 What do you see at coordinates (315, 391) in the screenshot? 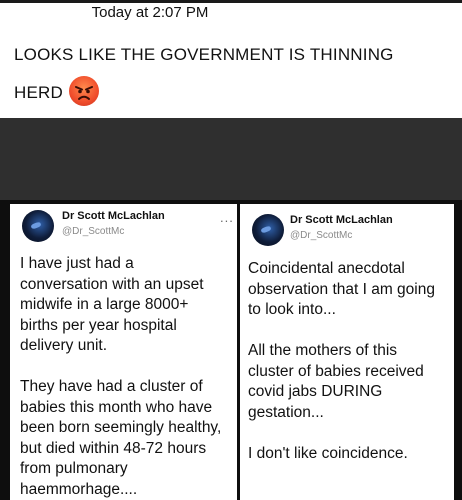
I see `tweet-line: covid jabs DURING` at bounding box center [315, 391].